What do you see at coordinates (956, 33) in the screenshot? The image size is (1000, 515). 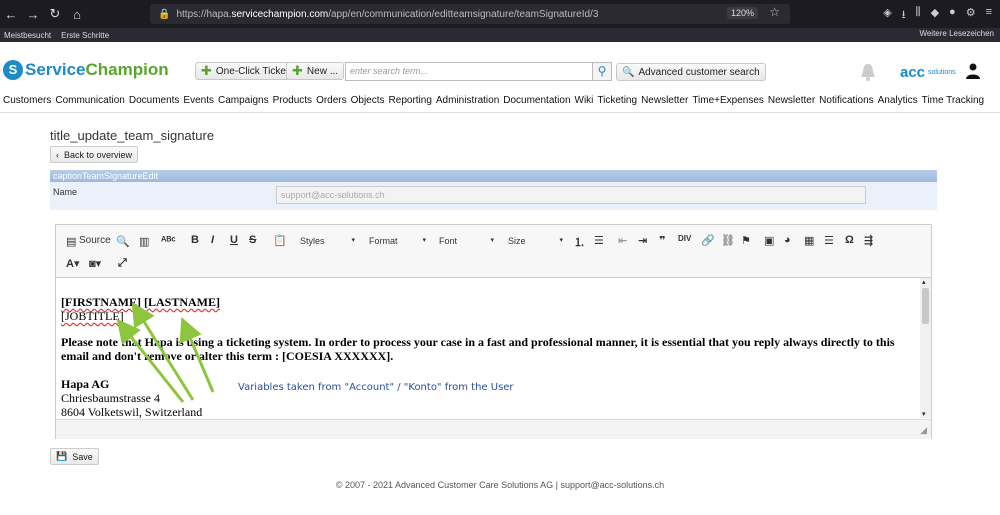 I see `other-bookmarks: Weitere Lesezeichen` at bounding box center [956, 33].